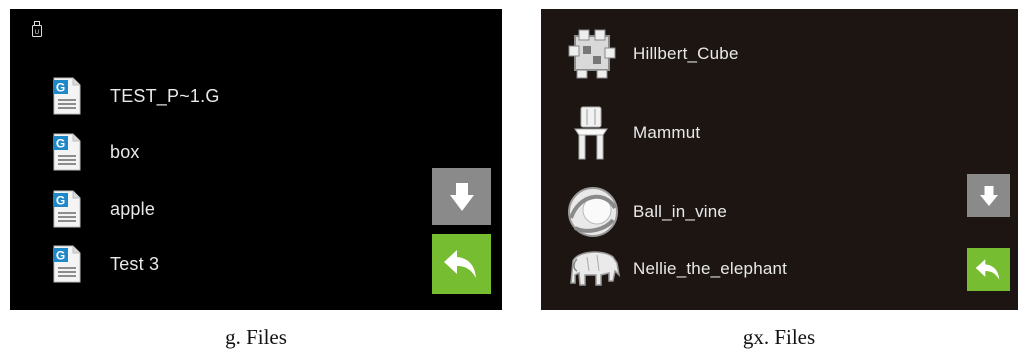 This screenshot has height=354, width=1027. What do you see at coordinates (96, 152) in the screenshot?
I see `file-item: G box` at bounding box center [96, 152].